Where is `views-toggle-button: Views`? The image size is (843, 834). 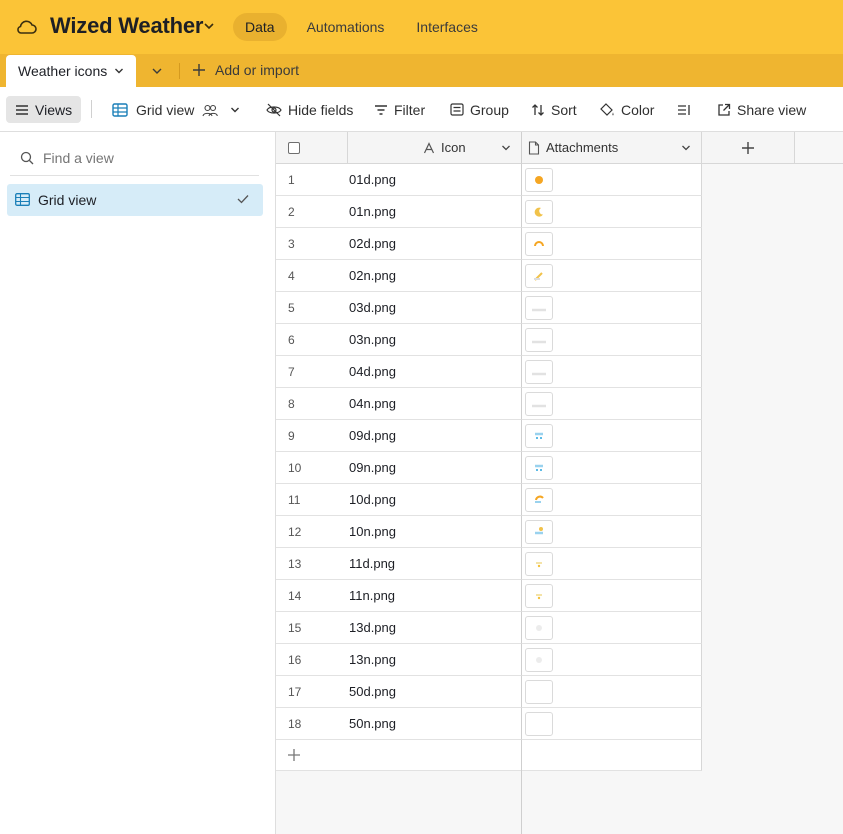 views-toggle-button: Views is located at coordinates (44, 109).